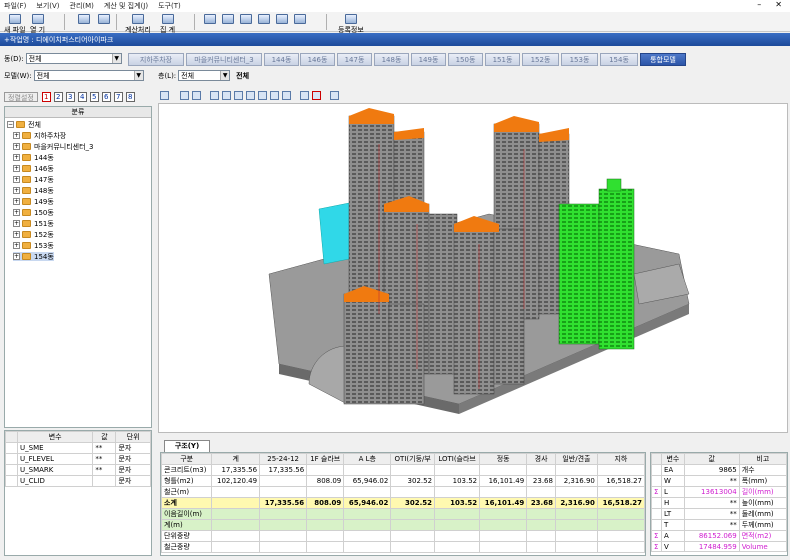  What do you see at coordinates (33, 157) in the screenshot?
I see `tree-item: +144동` at bounding box center [33, 157].